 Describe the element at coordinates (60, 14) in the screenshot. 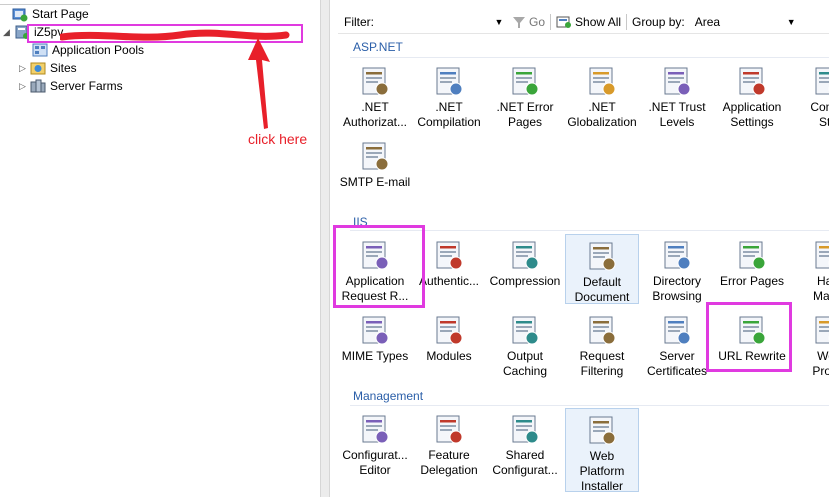

I see `tree-item-label: Start Page` at that location.